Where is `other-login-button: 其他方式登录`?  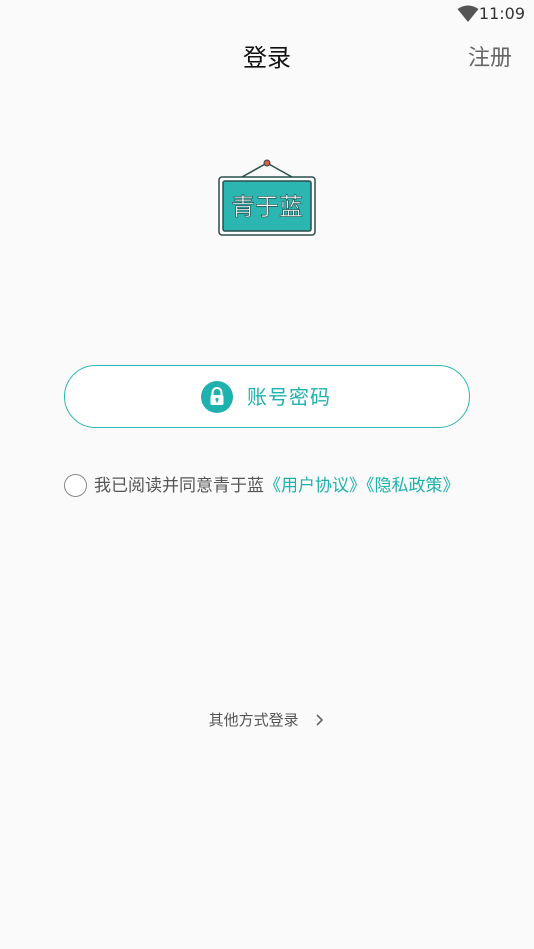 other-login-button: 其他方式登录 is located at coordinates (267, 720).